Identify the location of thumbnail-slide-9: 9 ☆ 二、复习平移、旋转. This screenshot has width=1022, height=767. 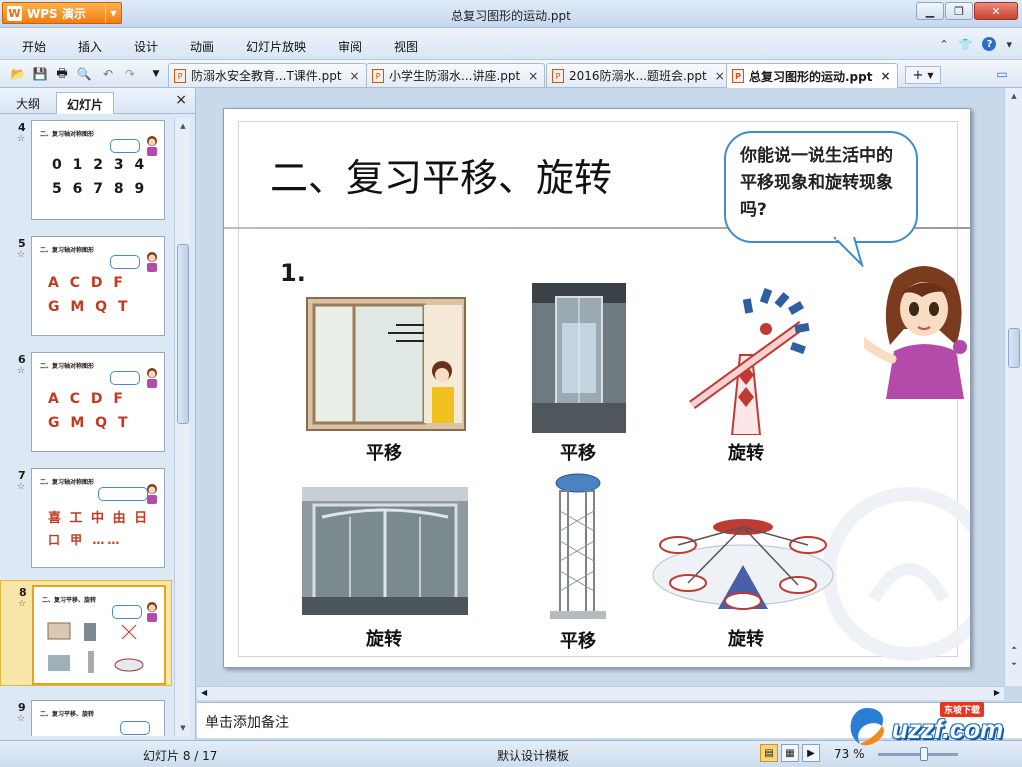
(86, 716).